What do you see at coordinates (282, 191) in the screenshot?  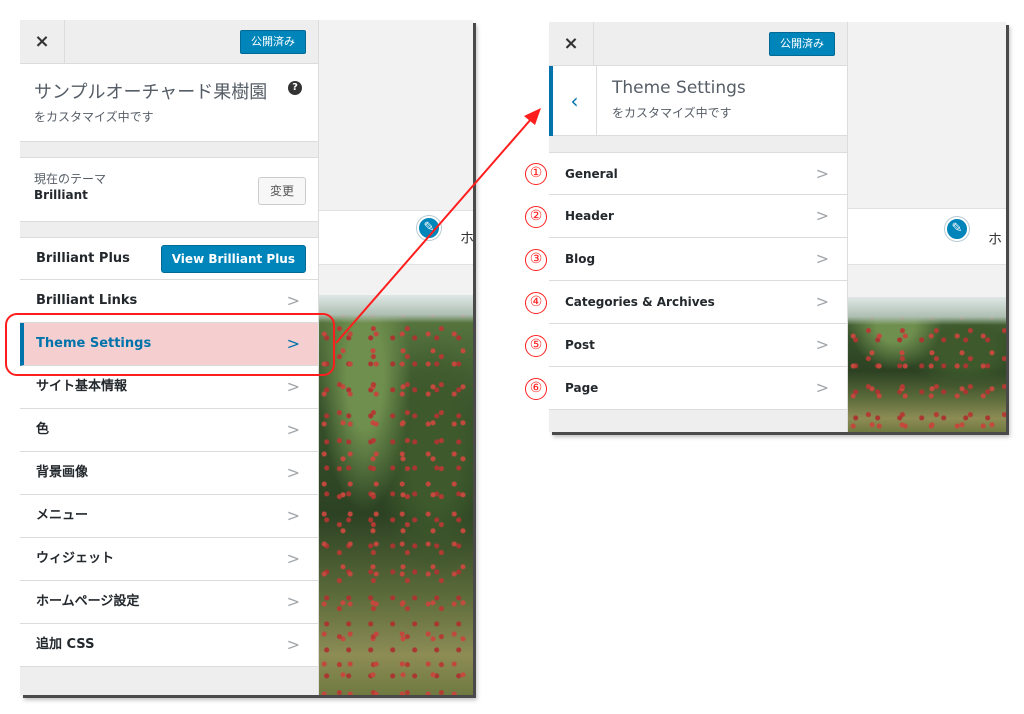 I see `change-theme-button: 変更` at bounding box center [282, 191].